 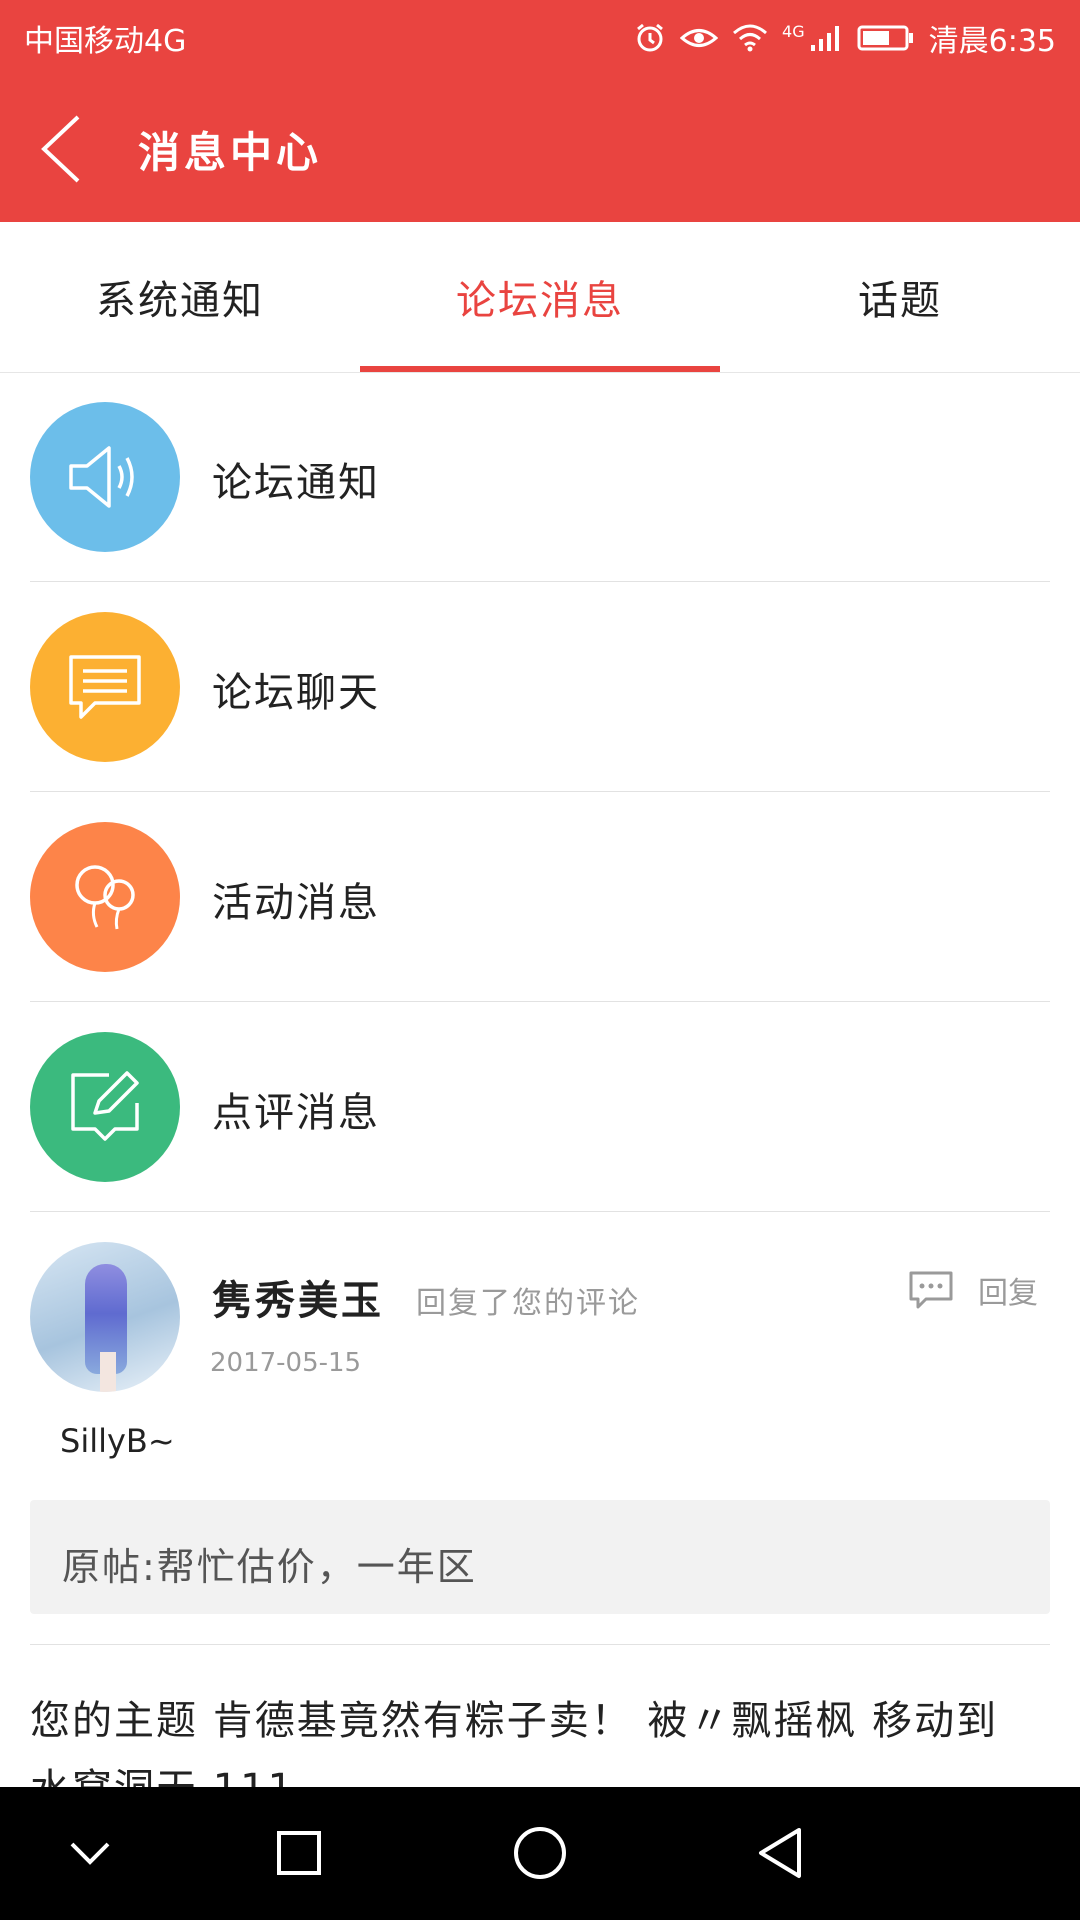 I want to click on quote-text: 原帖:帮忙估价，一年区, so click(x=269, y=1567).